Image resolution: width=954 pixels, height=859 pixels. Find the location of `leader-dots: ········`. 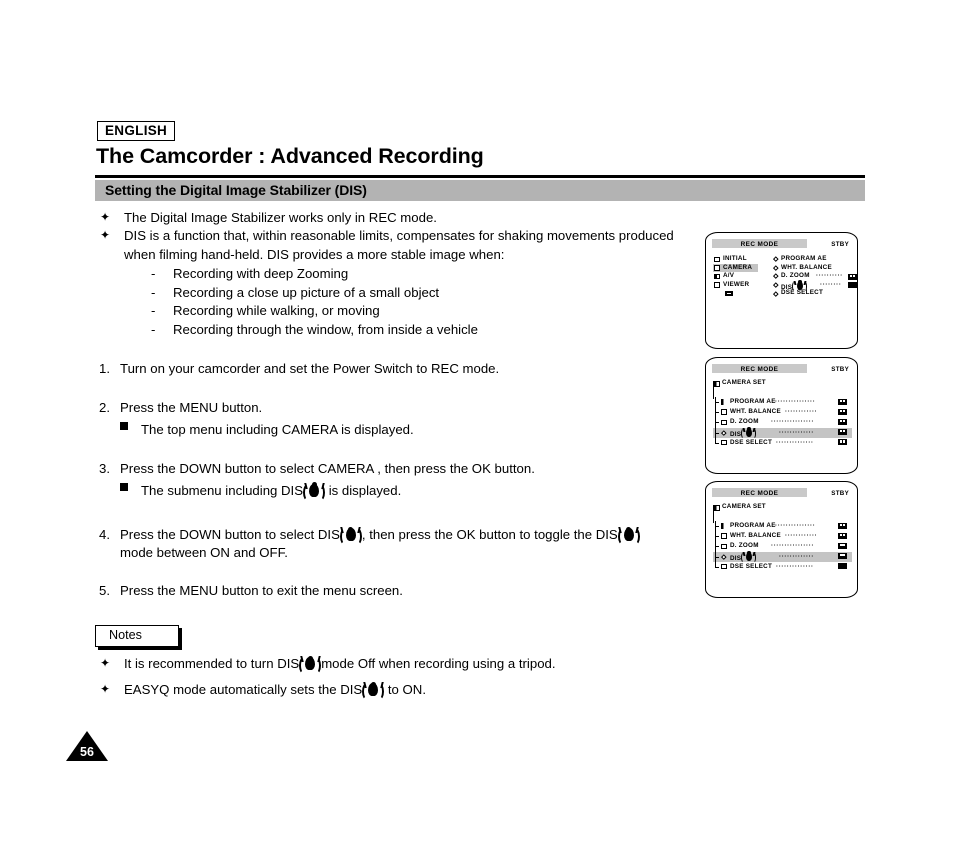

leader-dots: ········ is located at coordinates (831, 284).